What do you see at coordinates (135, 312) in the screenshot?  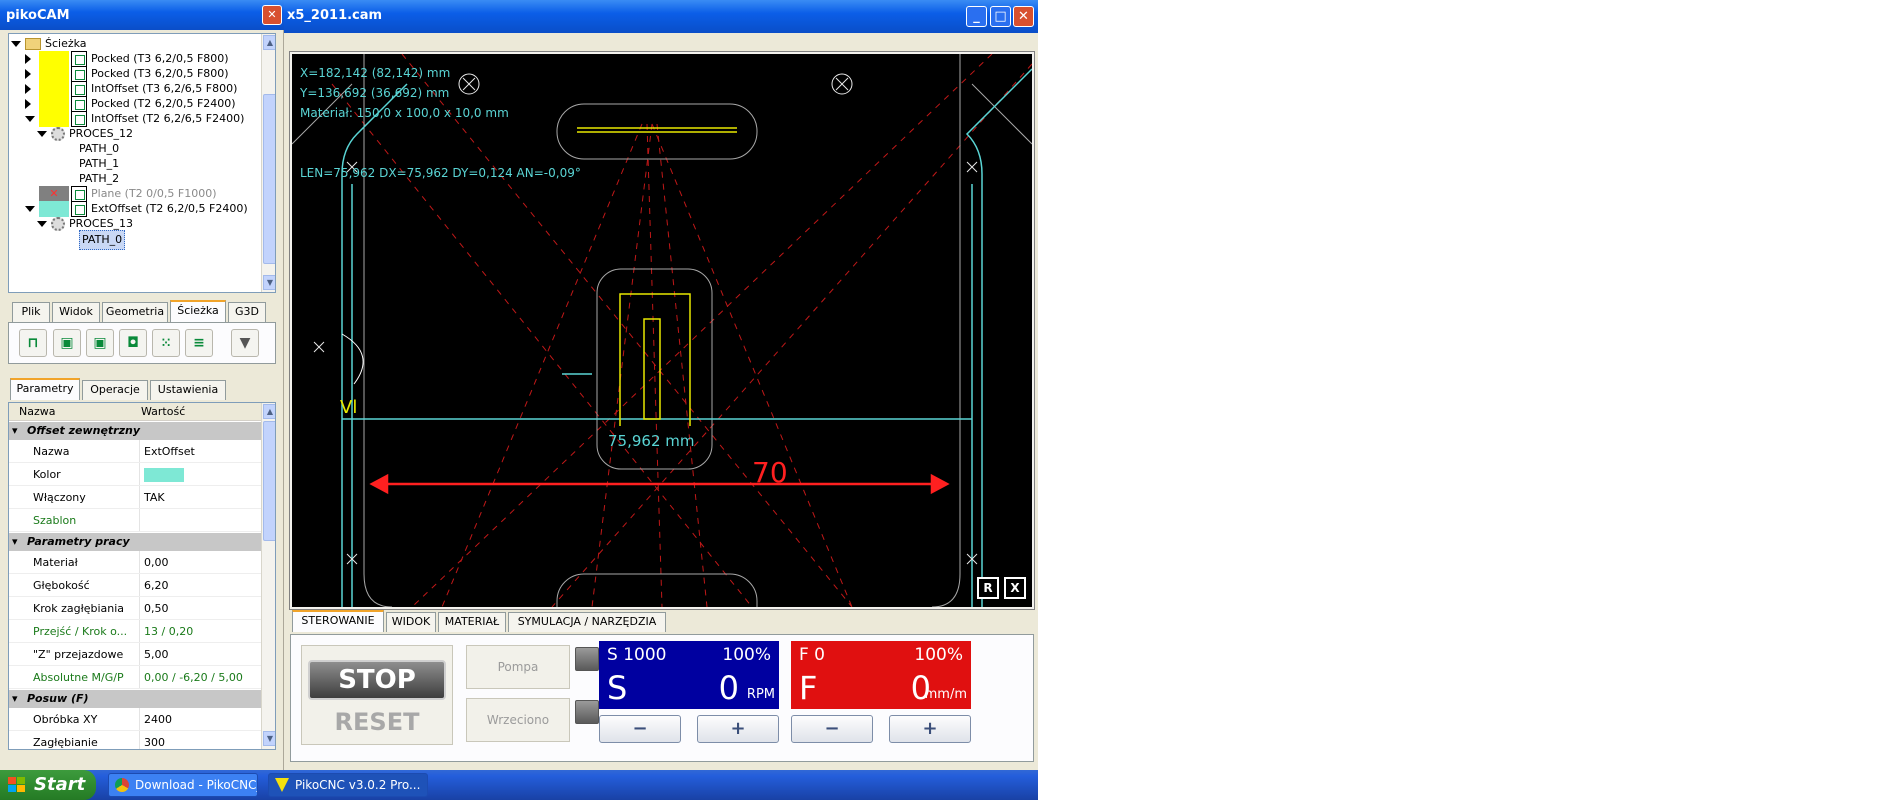 I see `tab-geometria: Geometria` at bounding box center [135, 312].